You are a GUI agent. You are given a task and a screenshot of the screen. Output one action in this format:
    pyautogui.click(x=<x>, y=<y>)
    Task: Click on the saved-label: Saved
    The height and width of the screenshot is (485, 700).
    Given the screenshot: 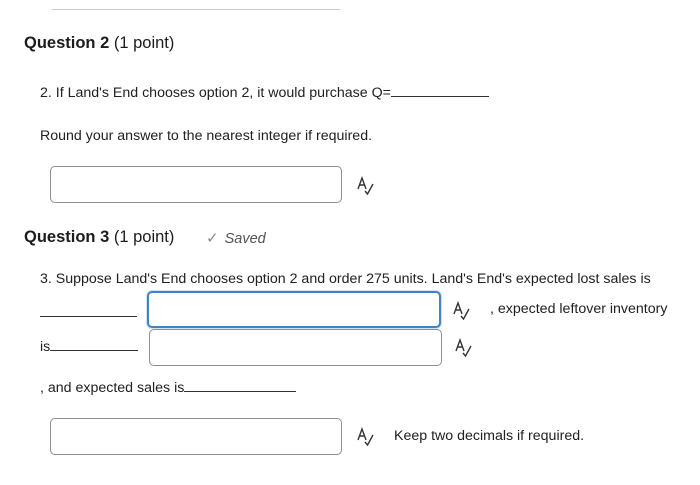 What is the action you would take?
    pyautogui.click(x=245, y=239)
    